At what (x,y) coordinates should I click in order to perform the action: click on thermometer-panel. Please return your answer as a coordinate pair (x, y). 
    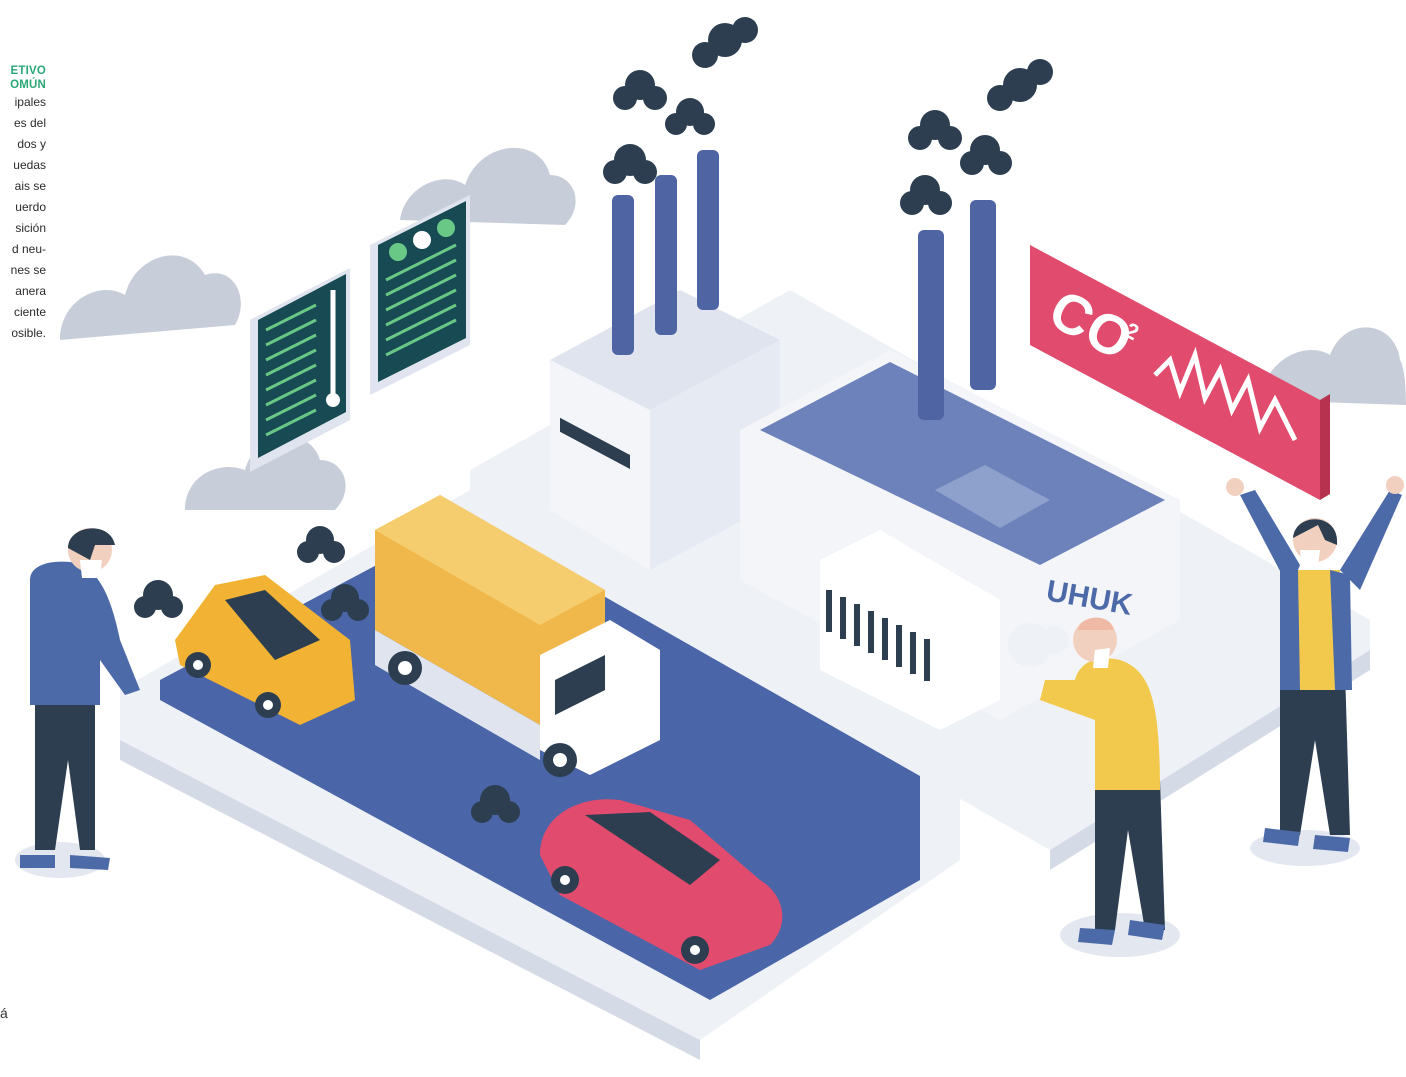
    Looking at the image, I should click on (300, 370).